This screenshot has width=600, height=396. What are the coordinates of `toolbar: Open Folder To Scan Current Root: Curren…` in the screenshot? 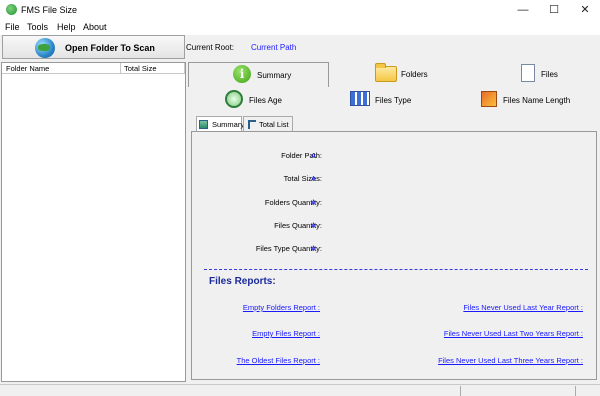 It's located at (300, 47).